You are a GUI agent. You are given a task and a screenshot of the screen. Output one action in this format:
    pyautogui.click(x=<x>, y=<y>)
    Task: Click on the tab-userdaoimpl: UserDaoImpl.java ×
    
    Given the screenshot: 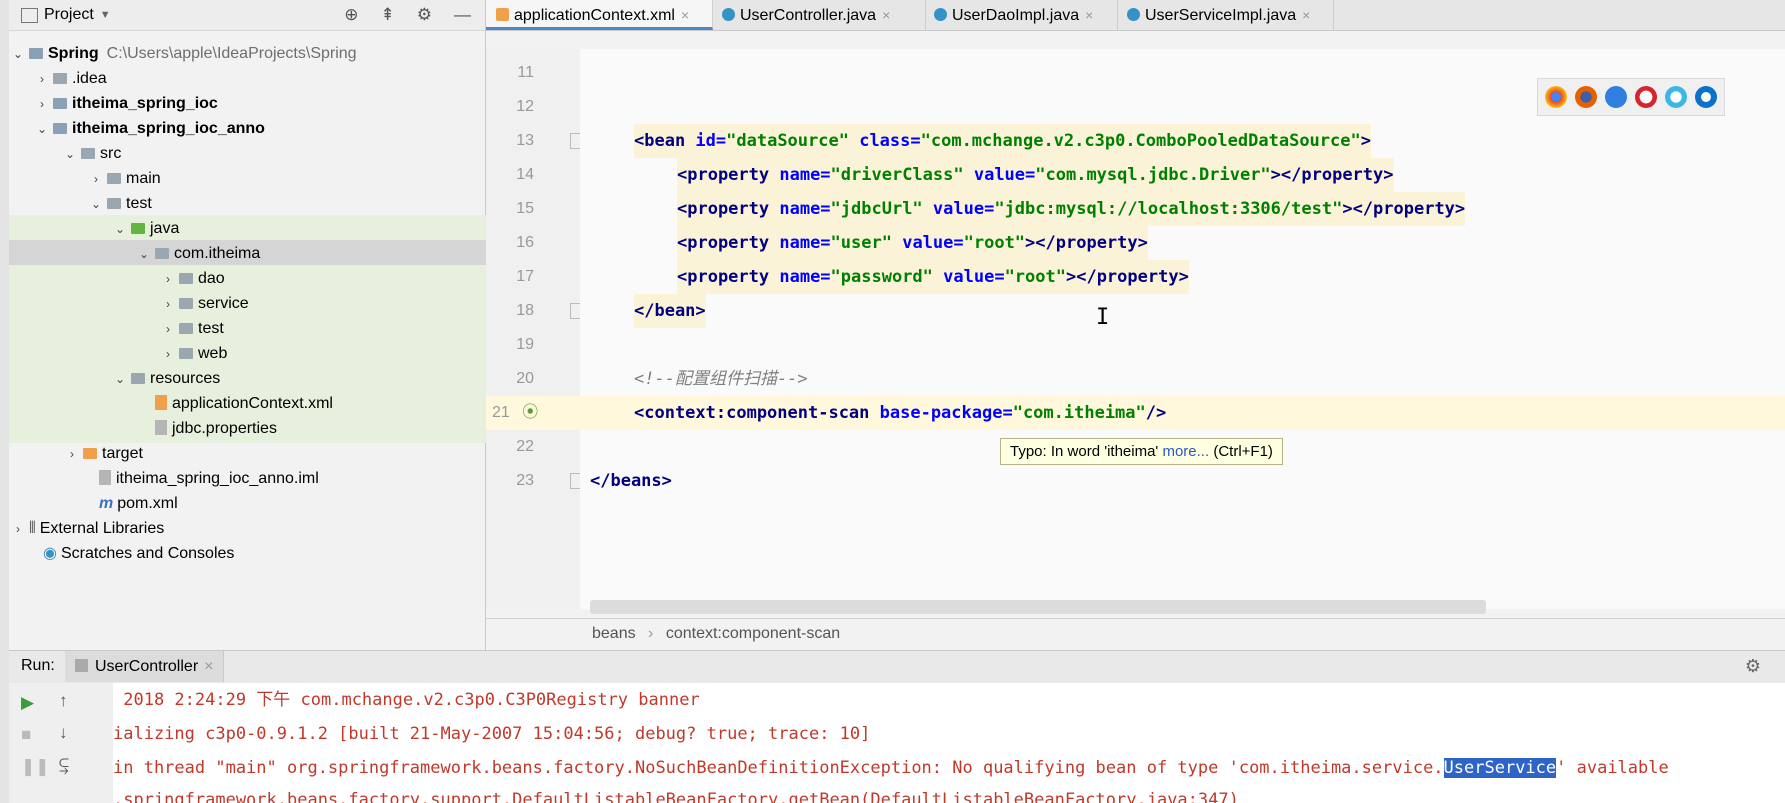 What is the action you would take?
    pyautogui.click(x=1021, y=15)
    